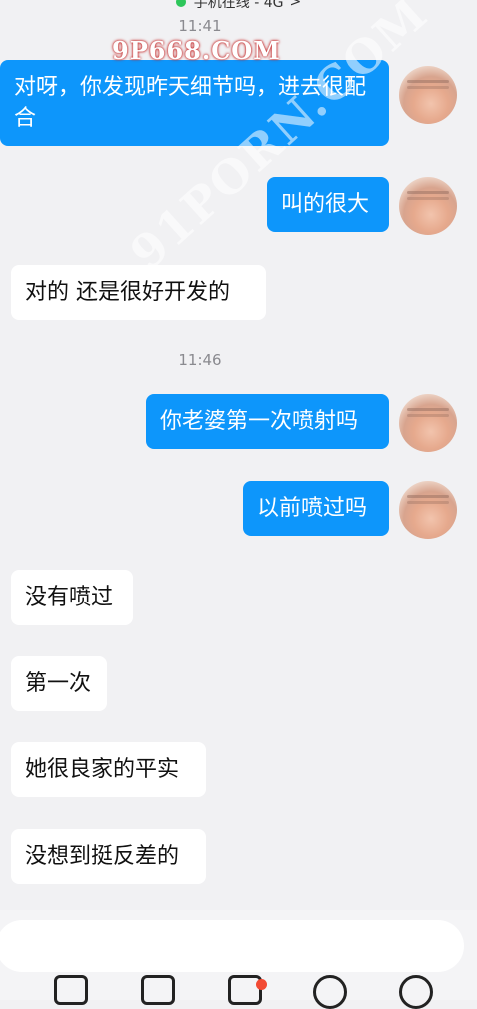  Describe the element at coordinates (71, 990) in the screenshot. I see `image-icon` at that location.